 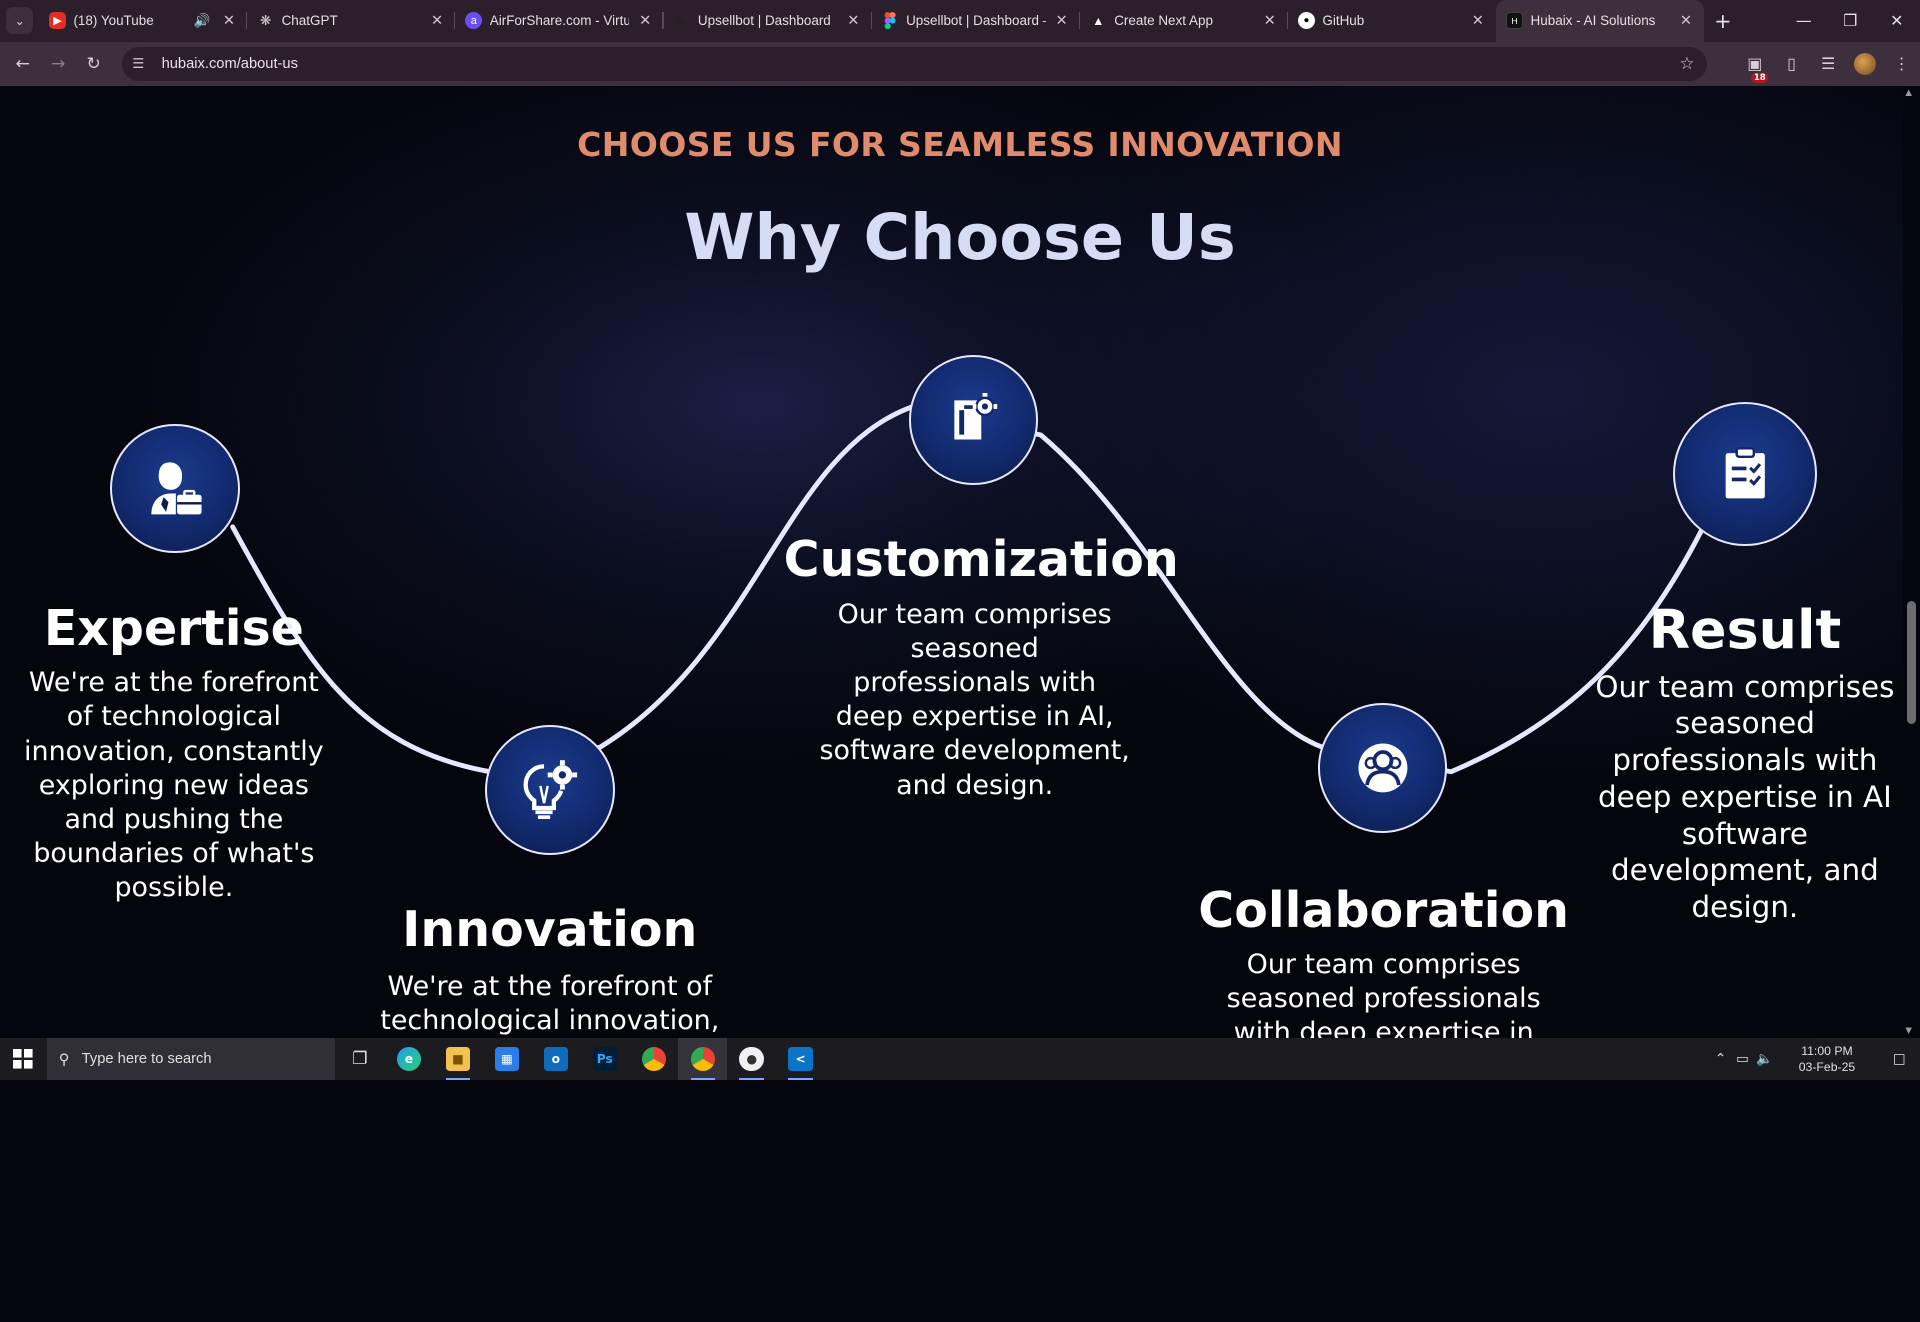 I want to click on restore-icon: ❐, so click(x=1850, y=21).